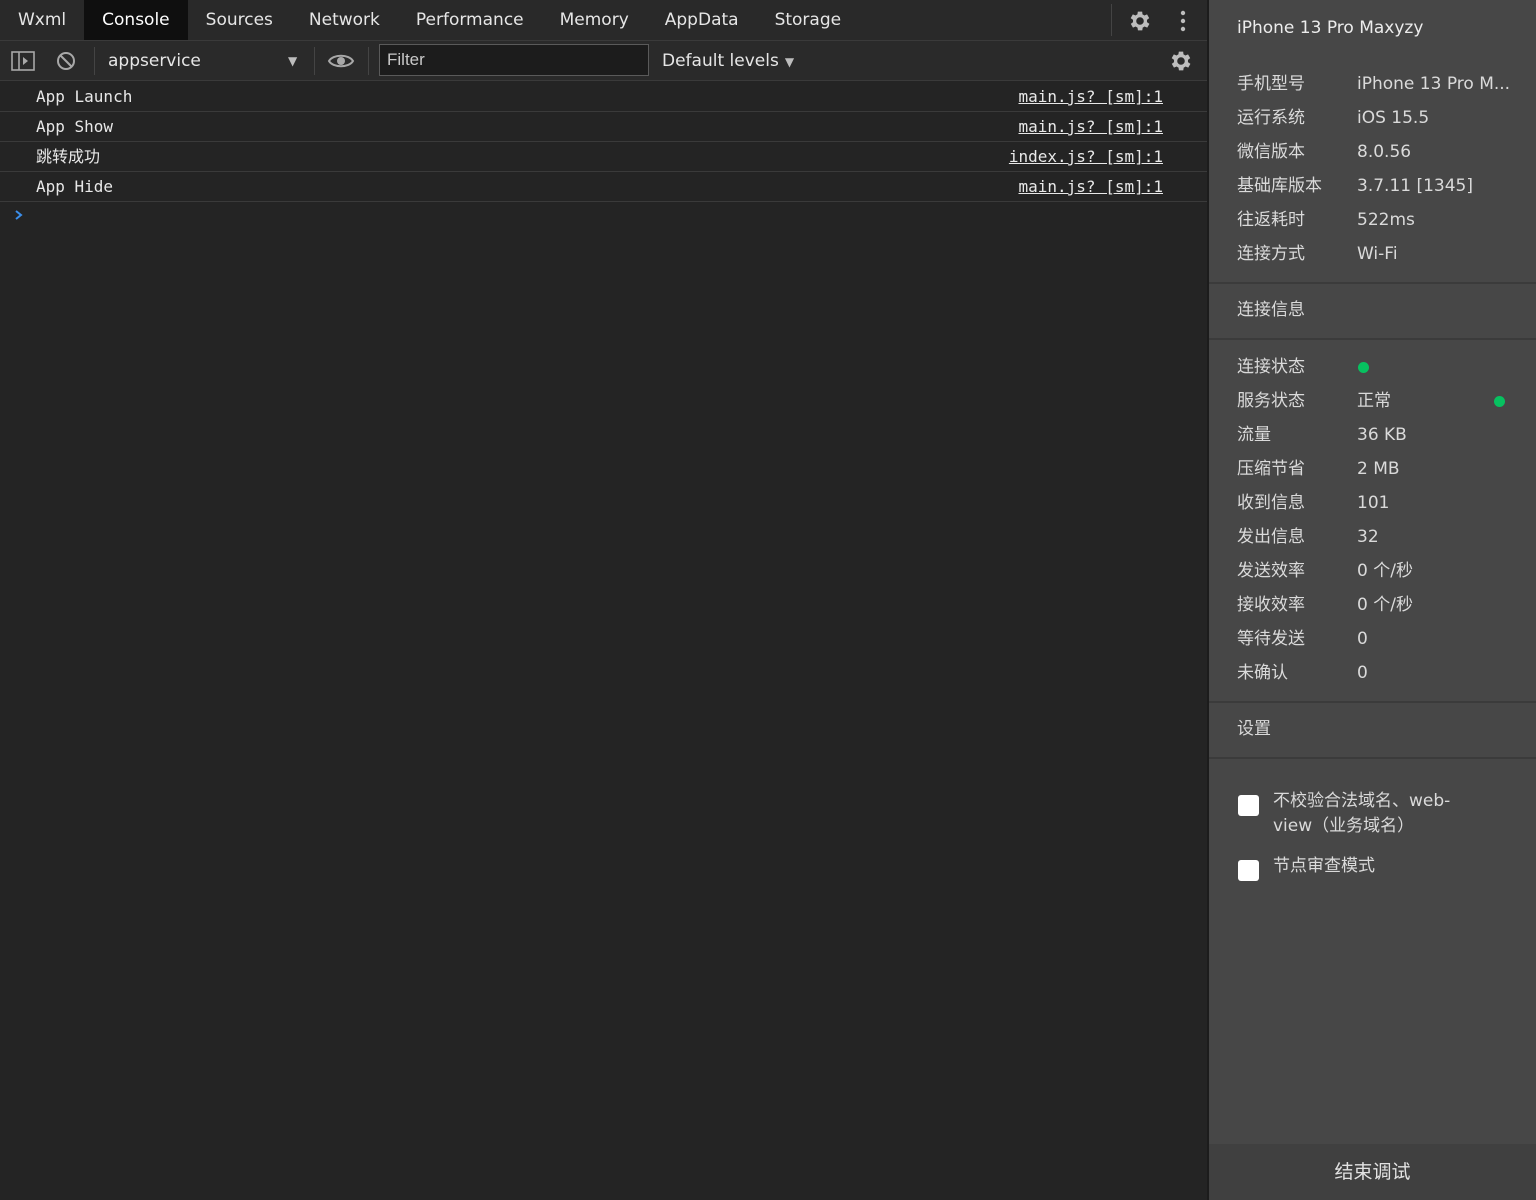 Image resolution: width=1536 pixels, height=1200 pixels. I want to click on info-label: 基础库版本, so click(1279, 186).